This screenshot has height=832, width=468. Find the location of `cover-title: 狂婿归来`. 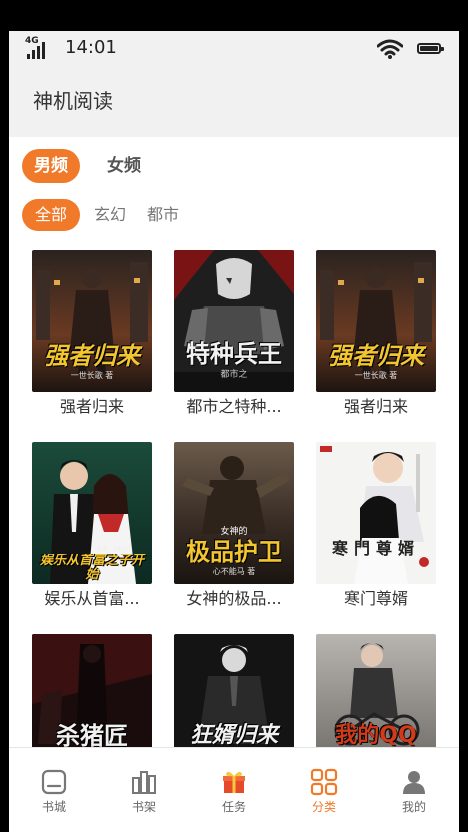

cover-title: 狂婿归来 is located at coordinates (233, 735).